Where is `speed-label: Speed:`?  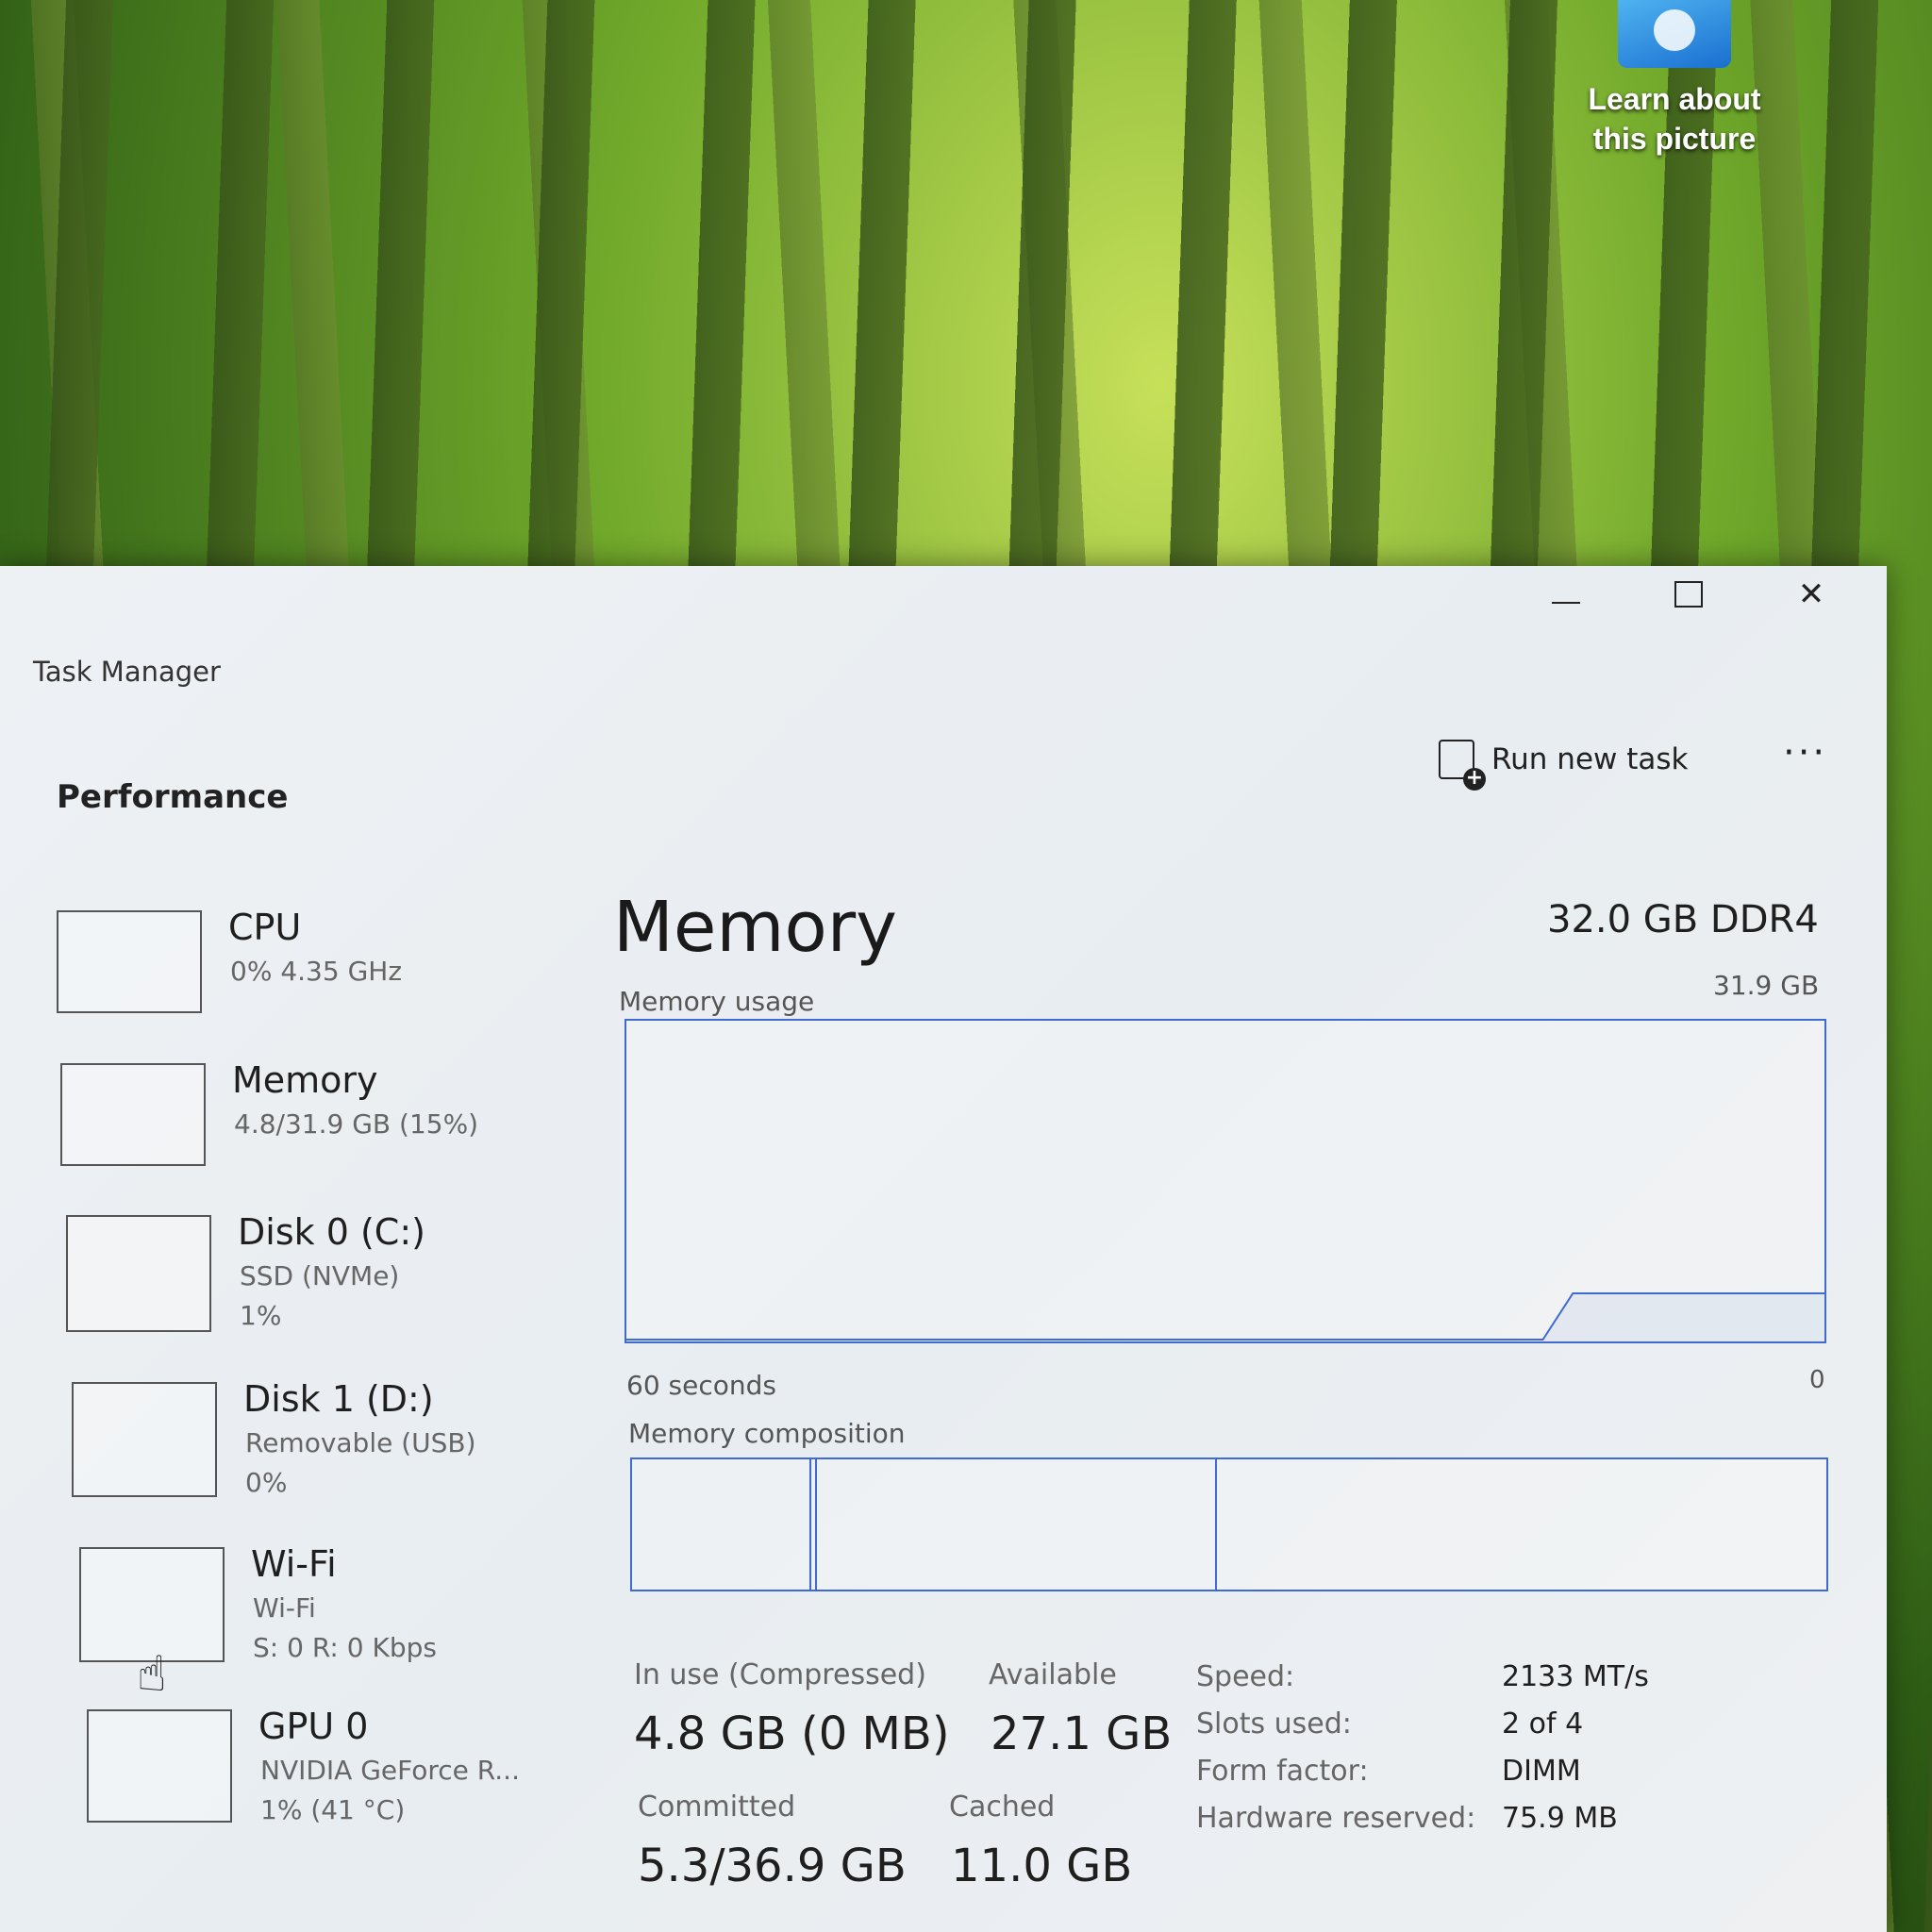 speed-label: Speed: is located at coordinates (1245, 1677).